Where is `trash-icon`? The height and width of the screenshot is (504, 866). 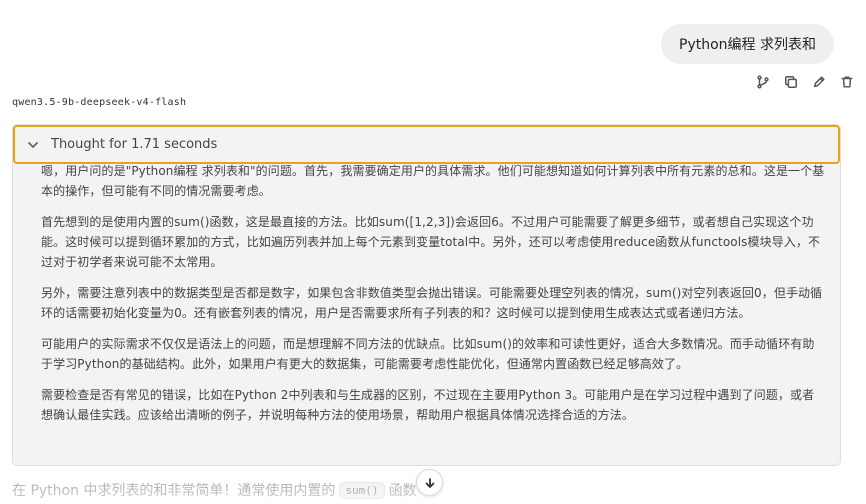
trash-icon is located at coordinates (846, 81).